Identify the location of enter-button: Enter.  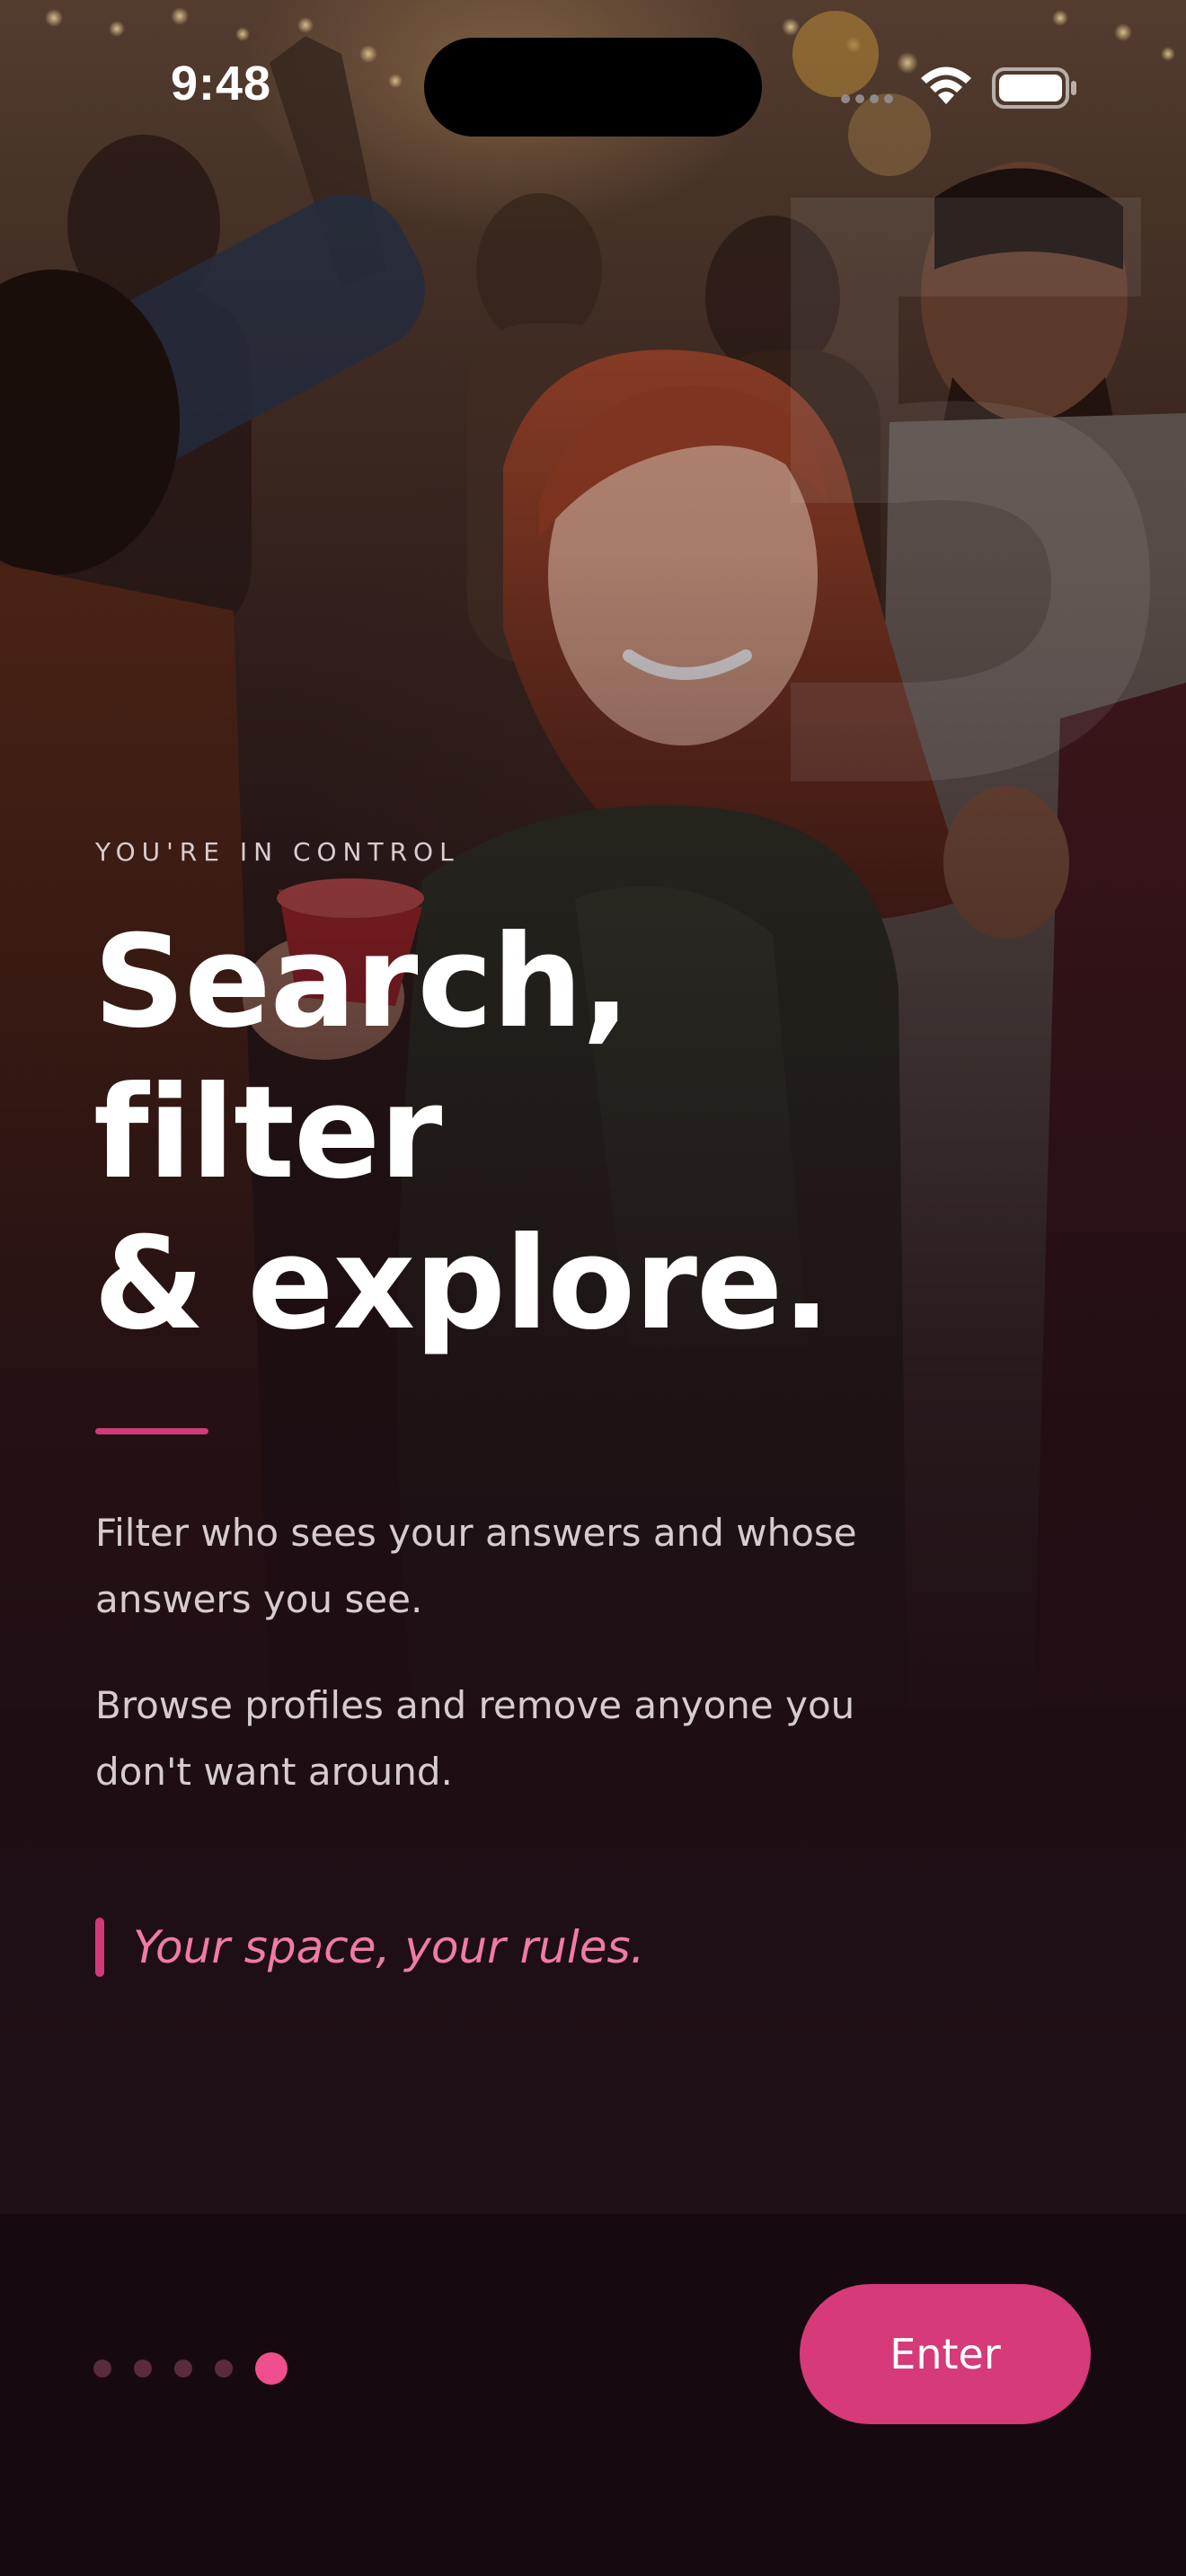
(945, 2354).